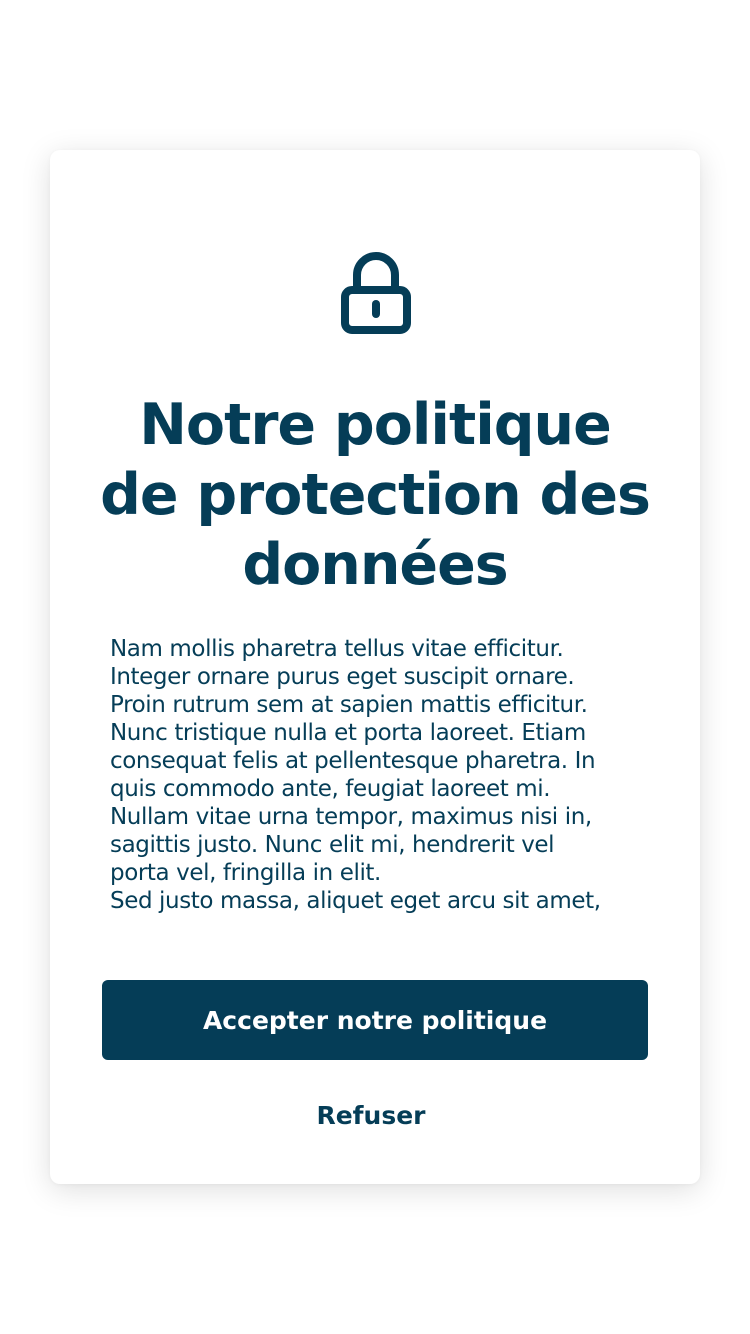 Image resolution: width=750 pixels, height=1334 pixels. What do you see at coordinates (376, 293) in the screenshot?
I see `lock-icon` at bounding box center [376, 293].